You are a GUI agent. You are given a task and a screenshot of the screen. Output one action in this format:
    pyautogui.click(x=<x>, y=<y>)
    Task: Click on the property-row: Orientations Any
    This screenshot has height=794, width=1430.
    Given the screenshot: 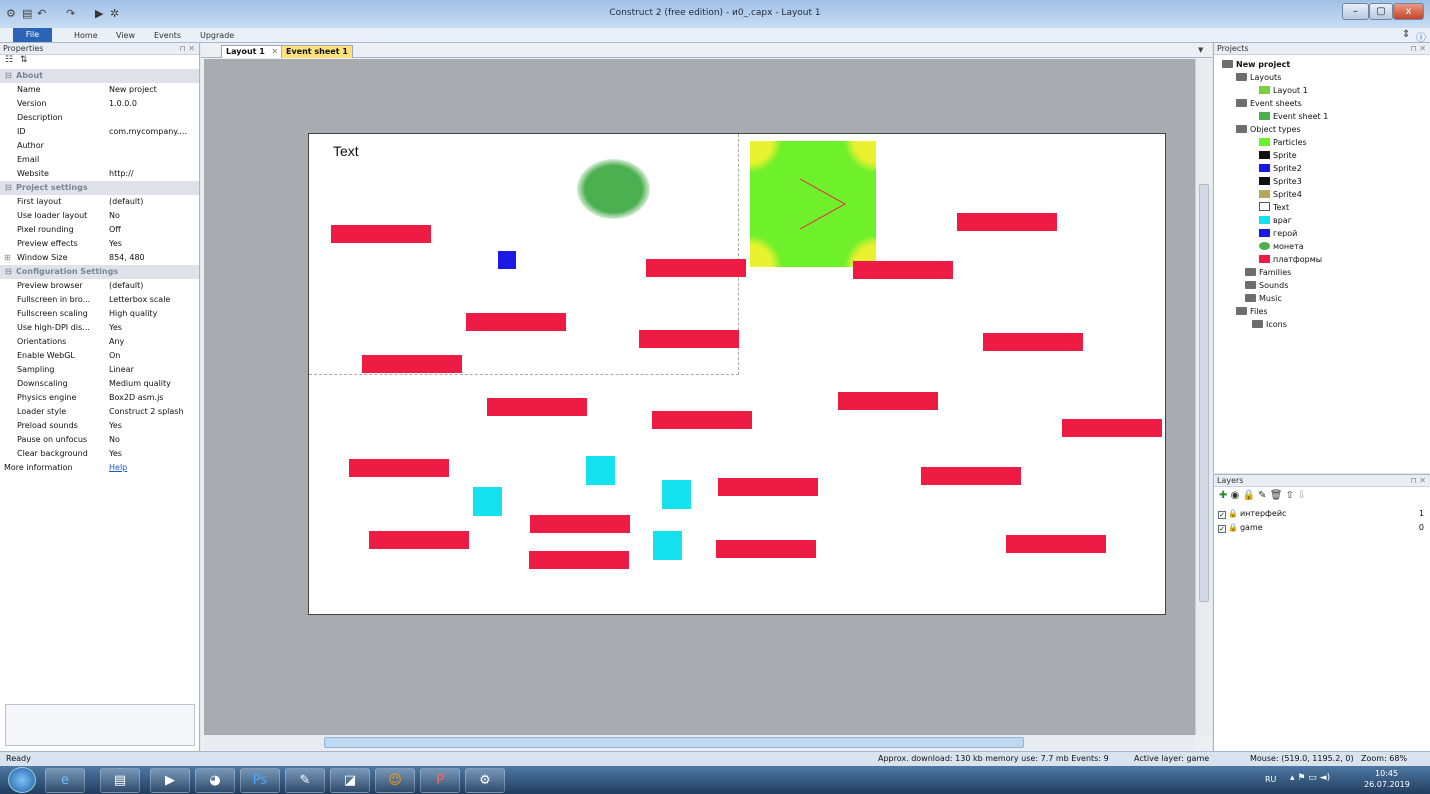 What is the action you would take?
    pyautogui.click(x=99, y=342)
    